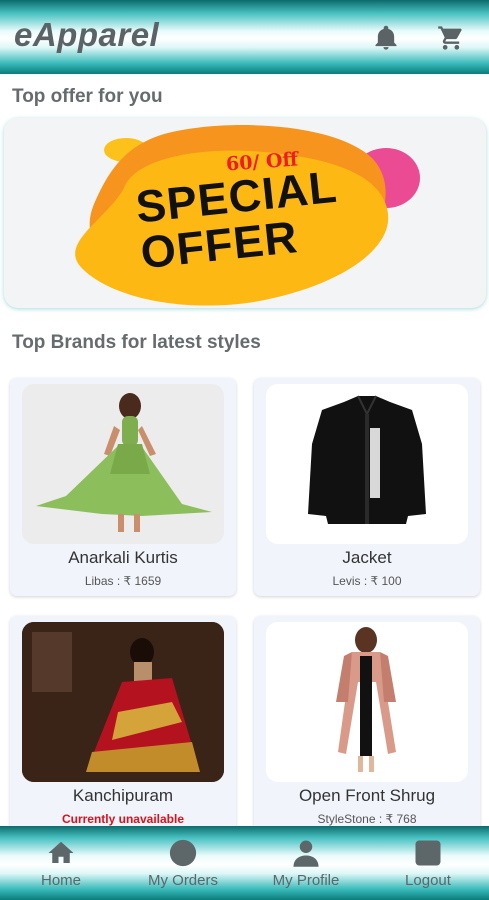 This screenshot has width=489, height=900. What do you see at coordinates (306, 853) in the screenshot?
I see `person-icon` at bounding box center [306, 853].